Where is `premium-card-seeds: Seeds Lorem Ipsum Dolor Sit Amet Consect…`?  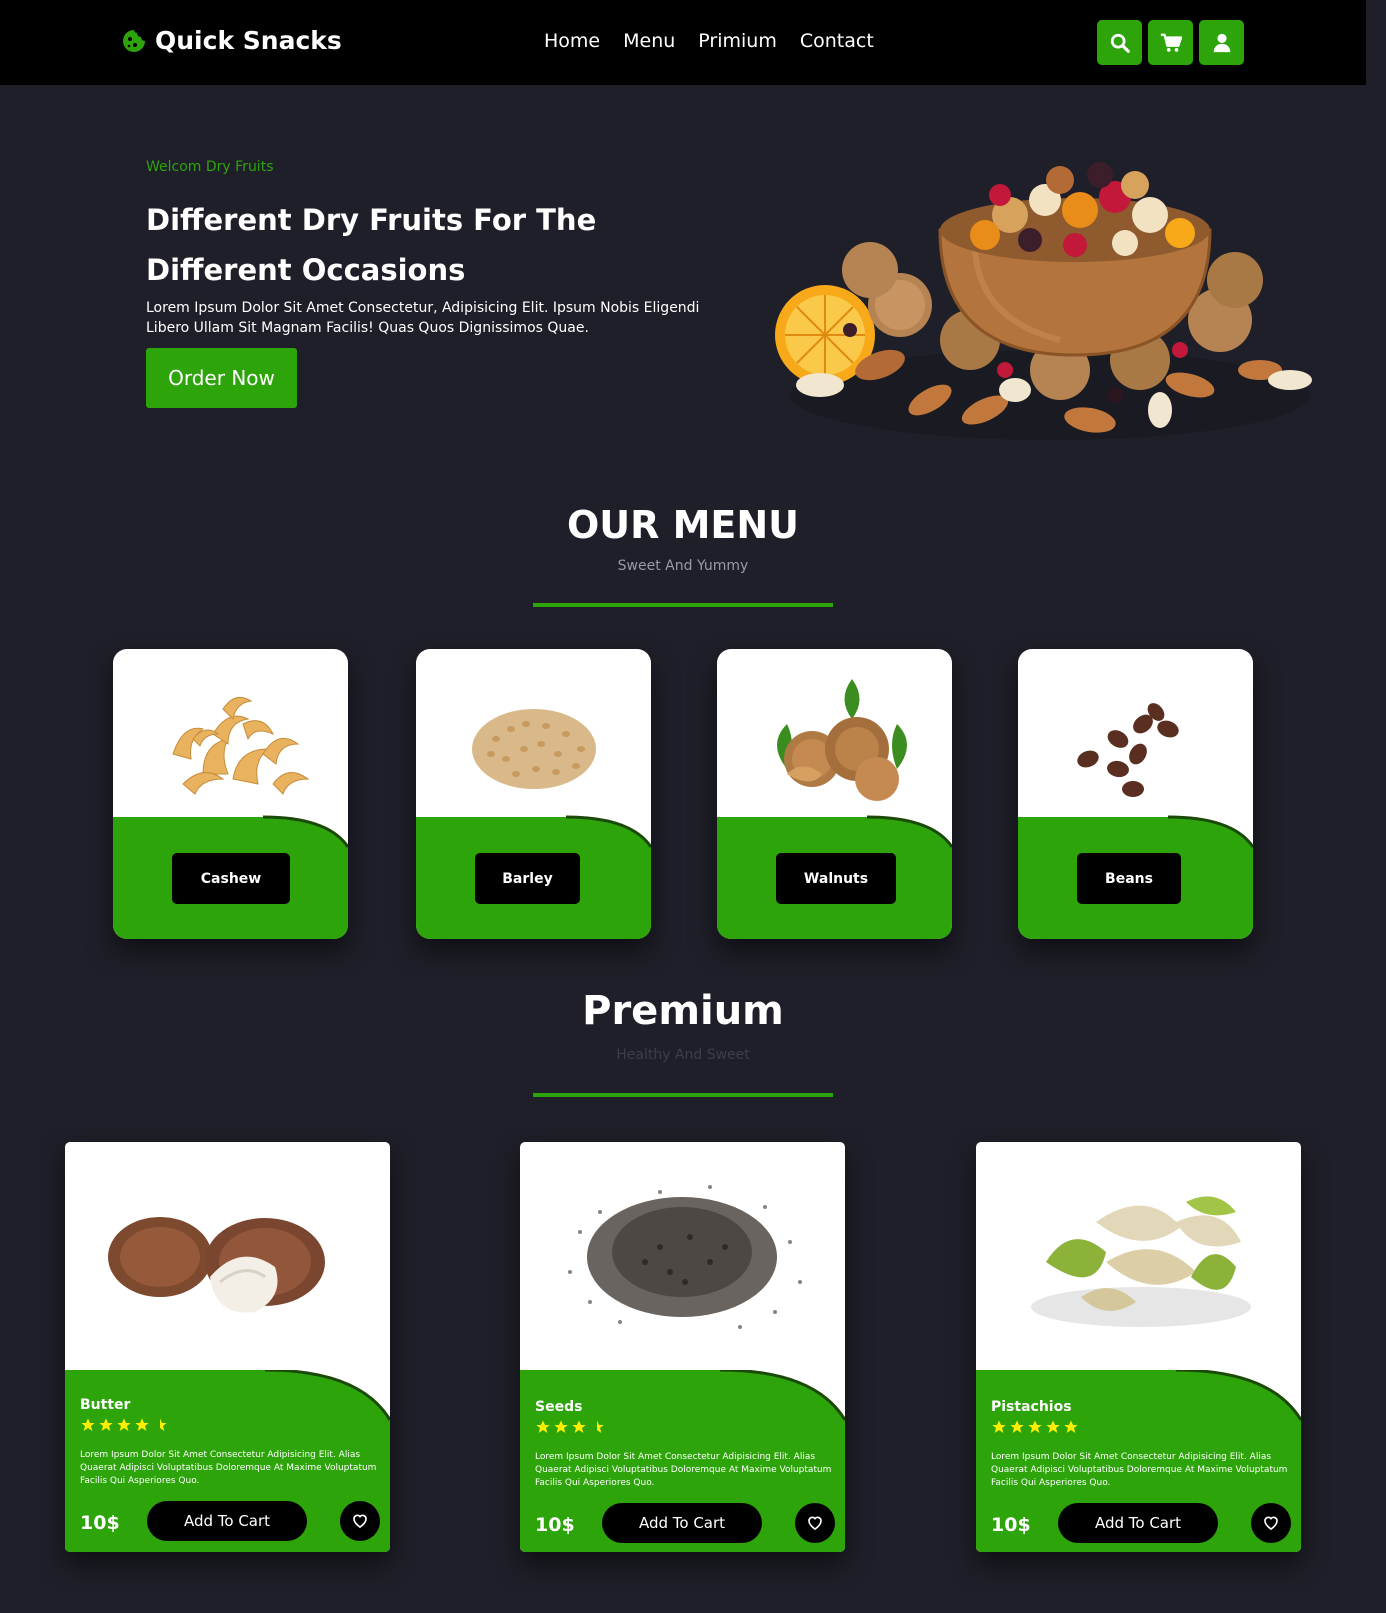
premium-card-seeds: Seeds Lorem Ipsum Dolor Sit Amet Consect… is located at coordinates (682, 1347).